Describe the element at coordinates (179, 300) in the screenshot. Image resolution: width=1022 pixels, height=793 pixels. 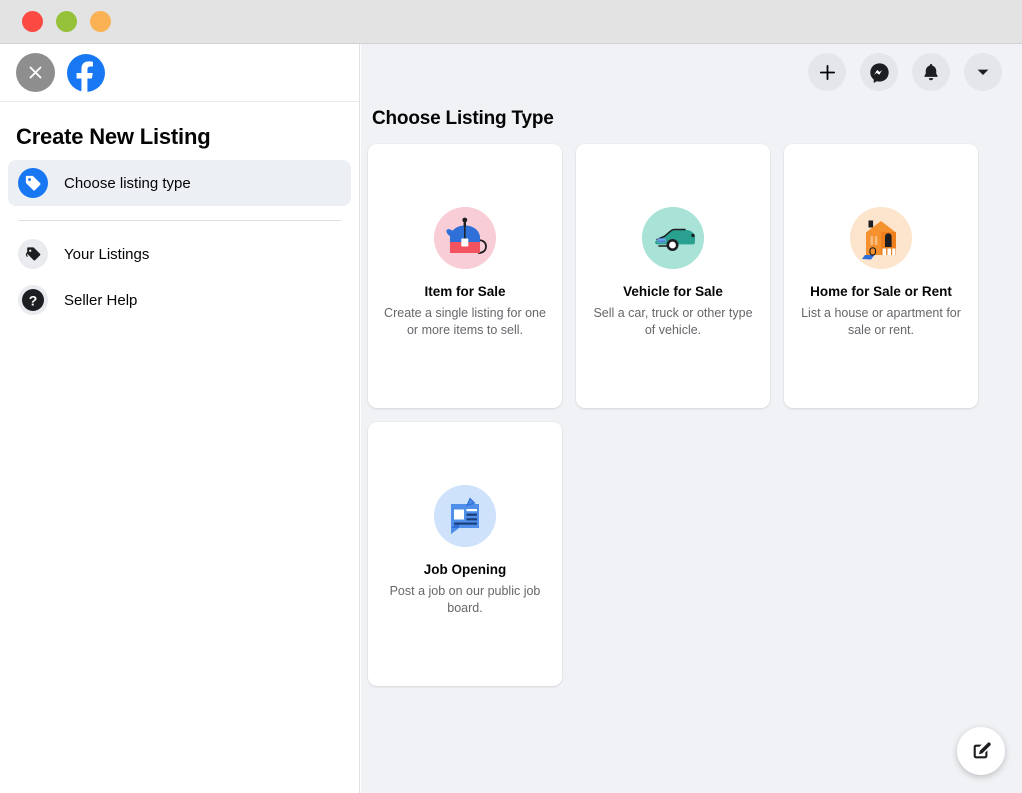
I see `sidebar-item-seller-help: ? Seller Help` at that location.